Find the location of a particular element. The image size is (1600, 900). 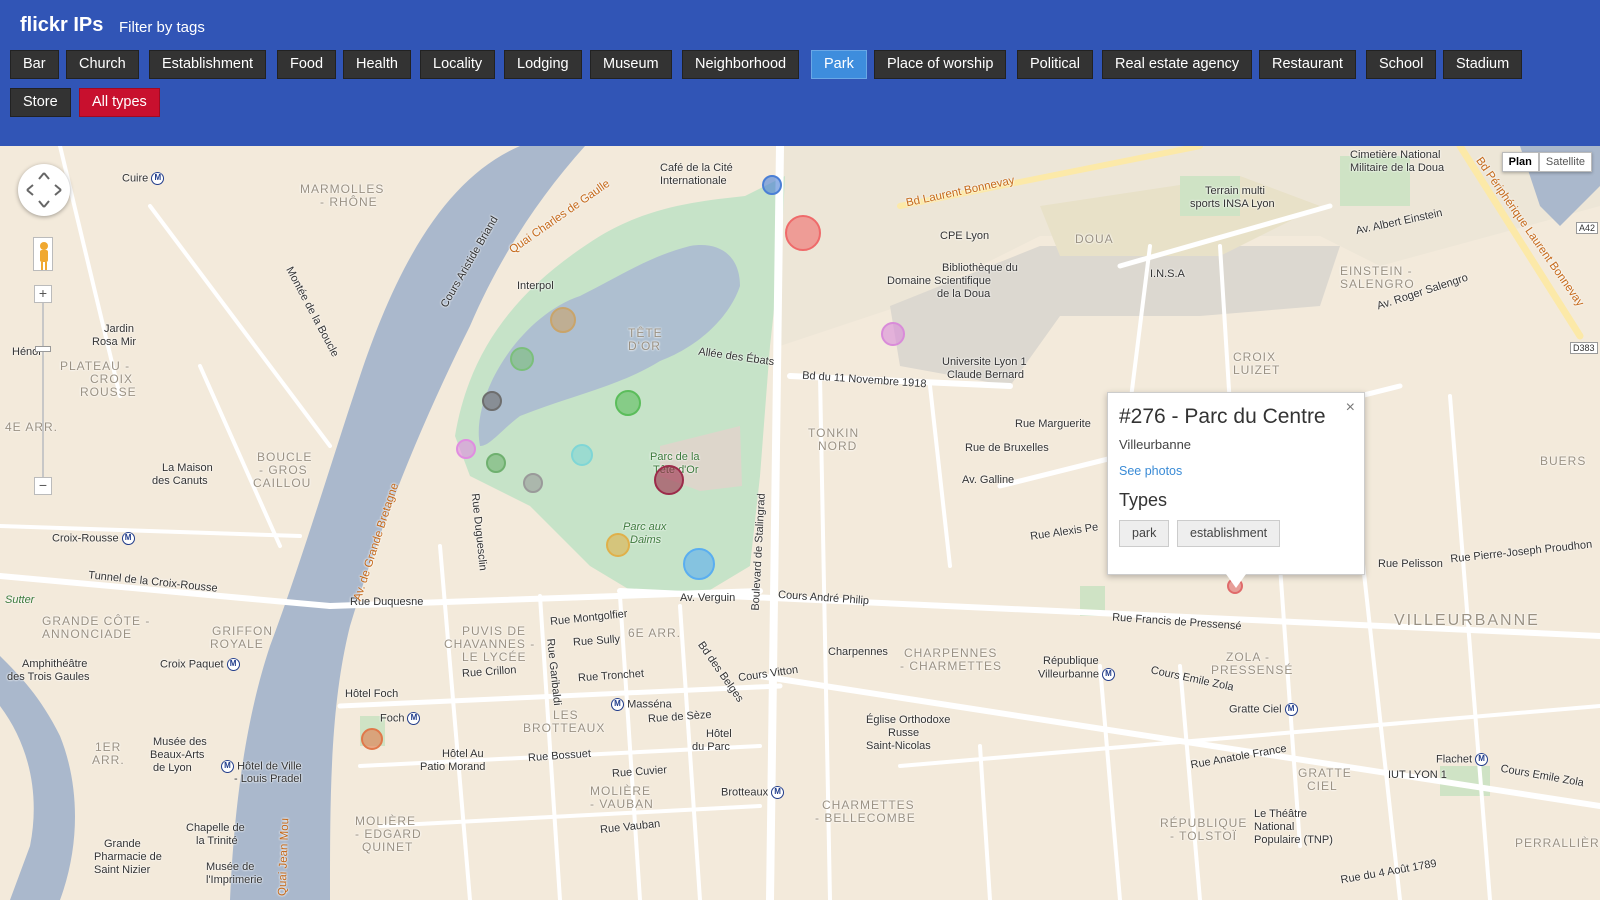

app-brand: flickr IPs is located at coordinates (61, 25).